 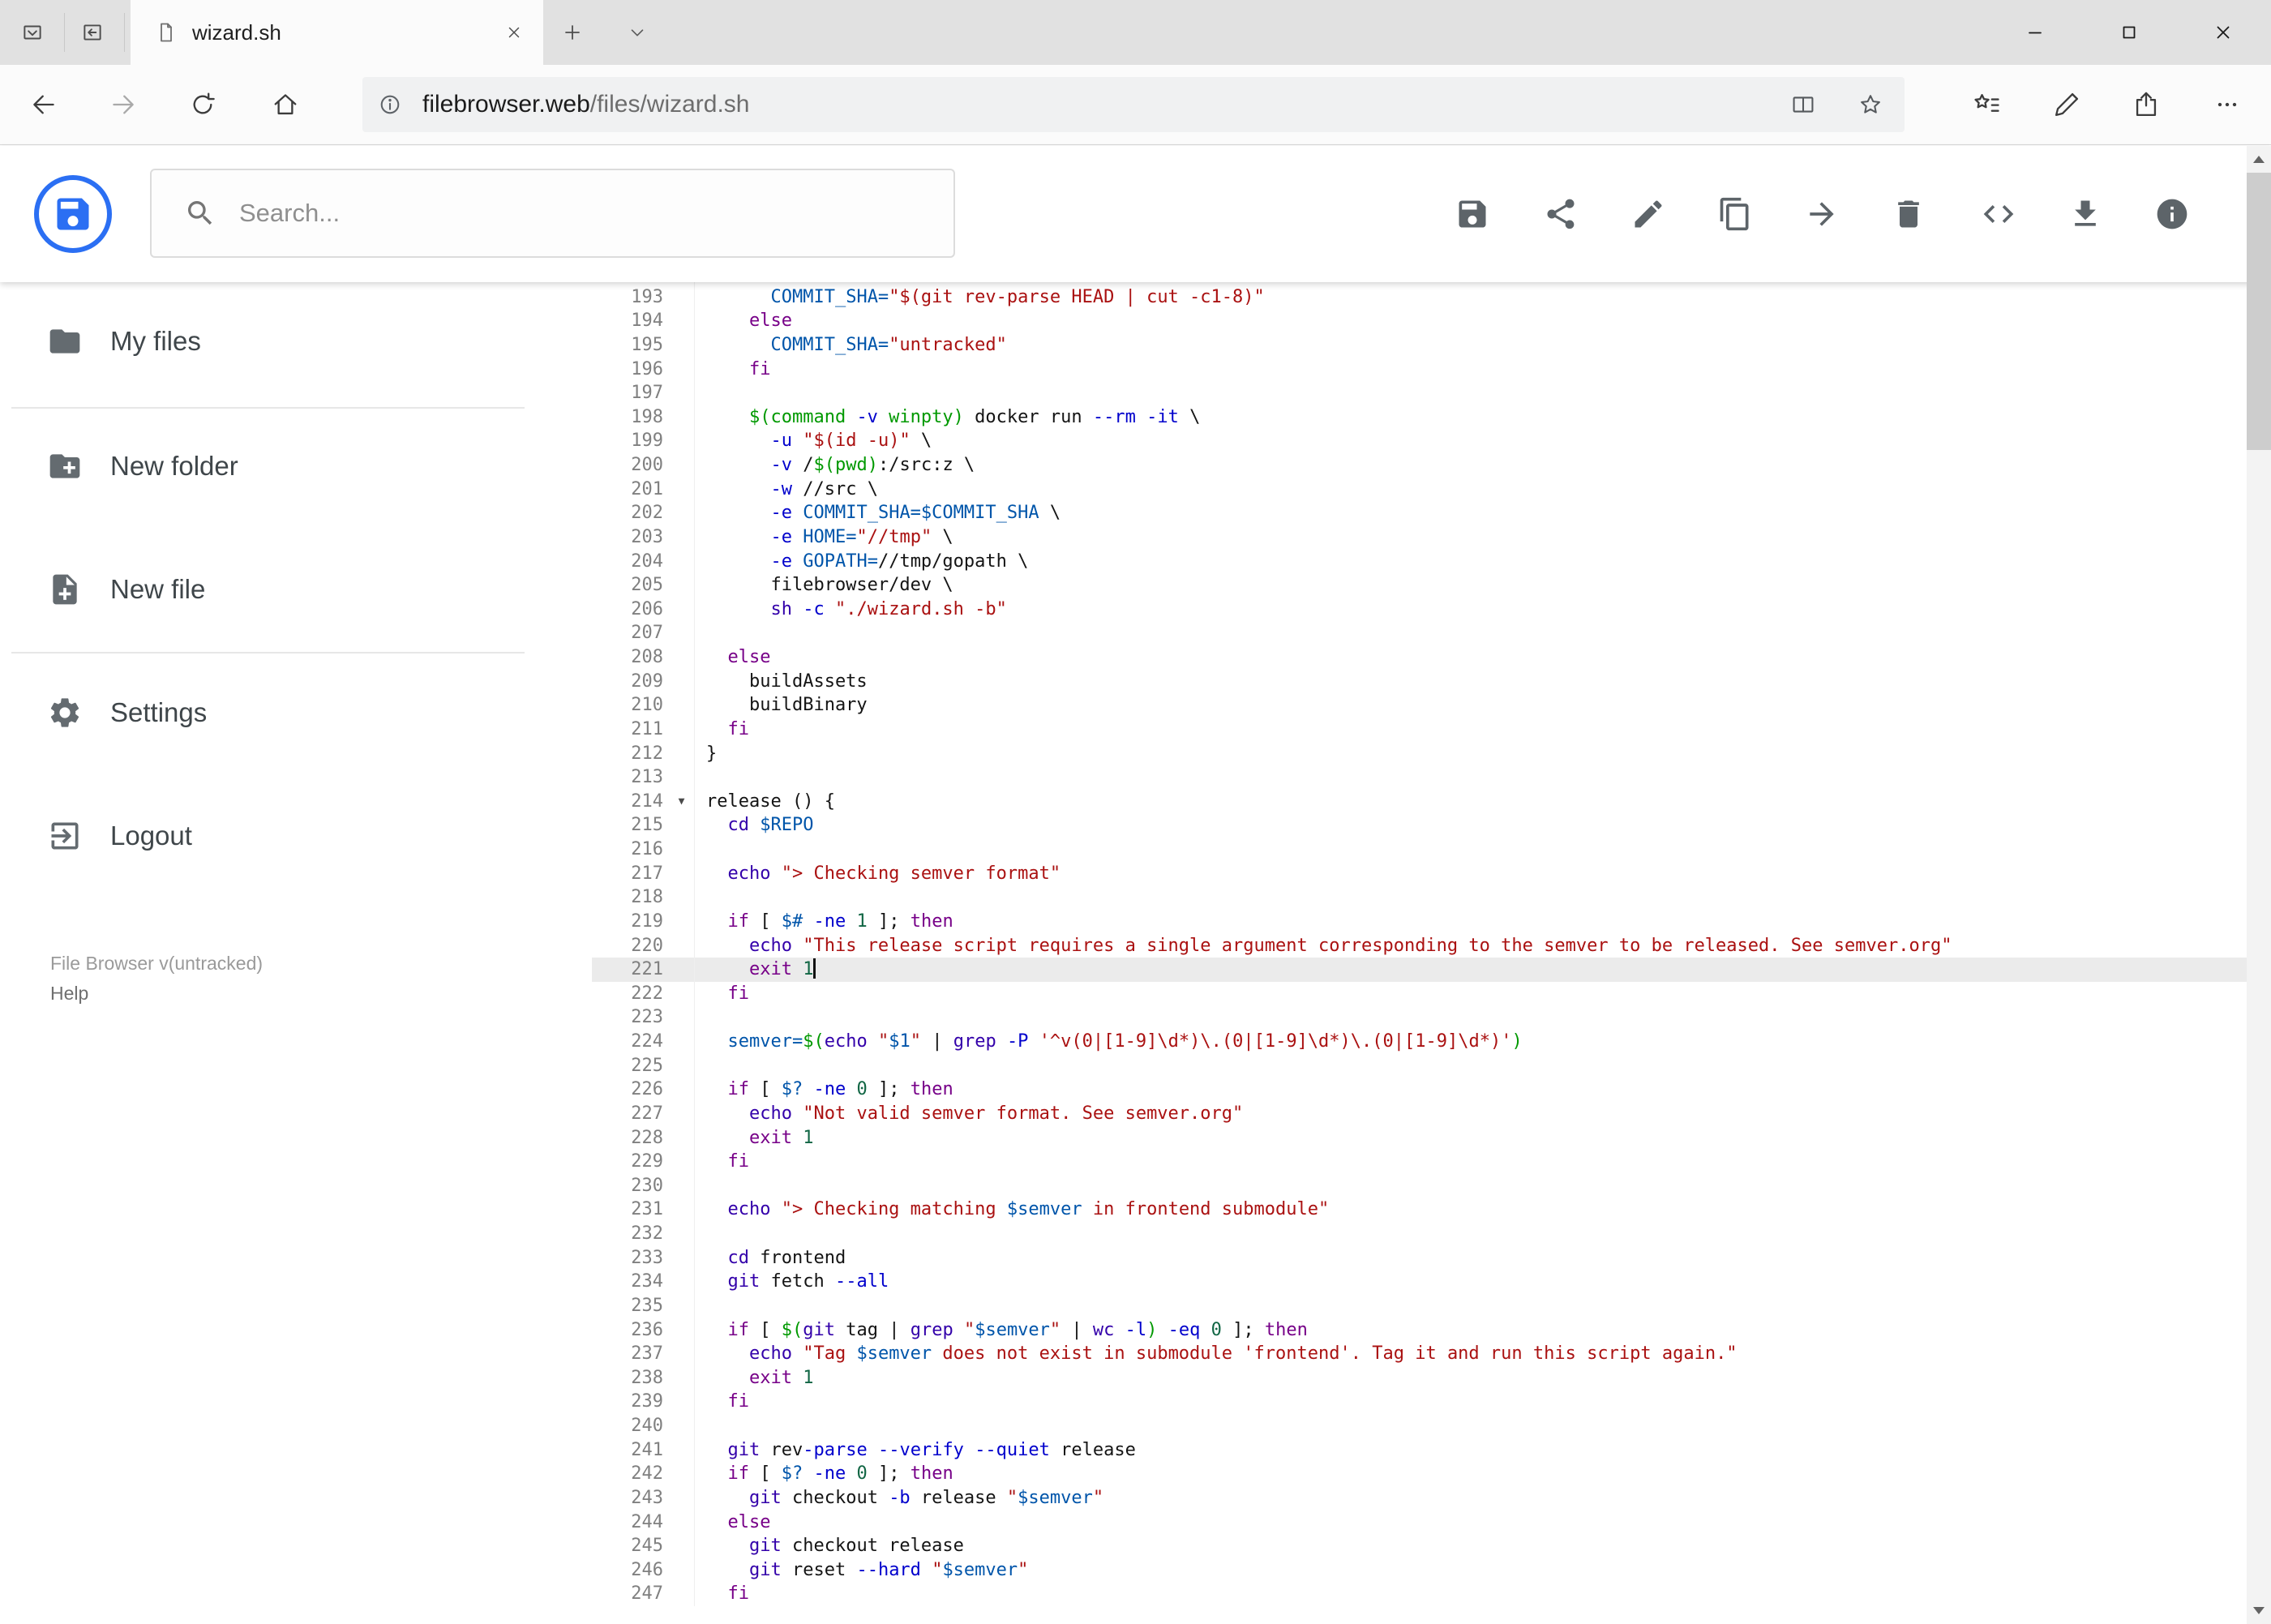 I want to click on tab-preview-button, so click(x=32, y=33).